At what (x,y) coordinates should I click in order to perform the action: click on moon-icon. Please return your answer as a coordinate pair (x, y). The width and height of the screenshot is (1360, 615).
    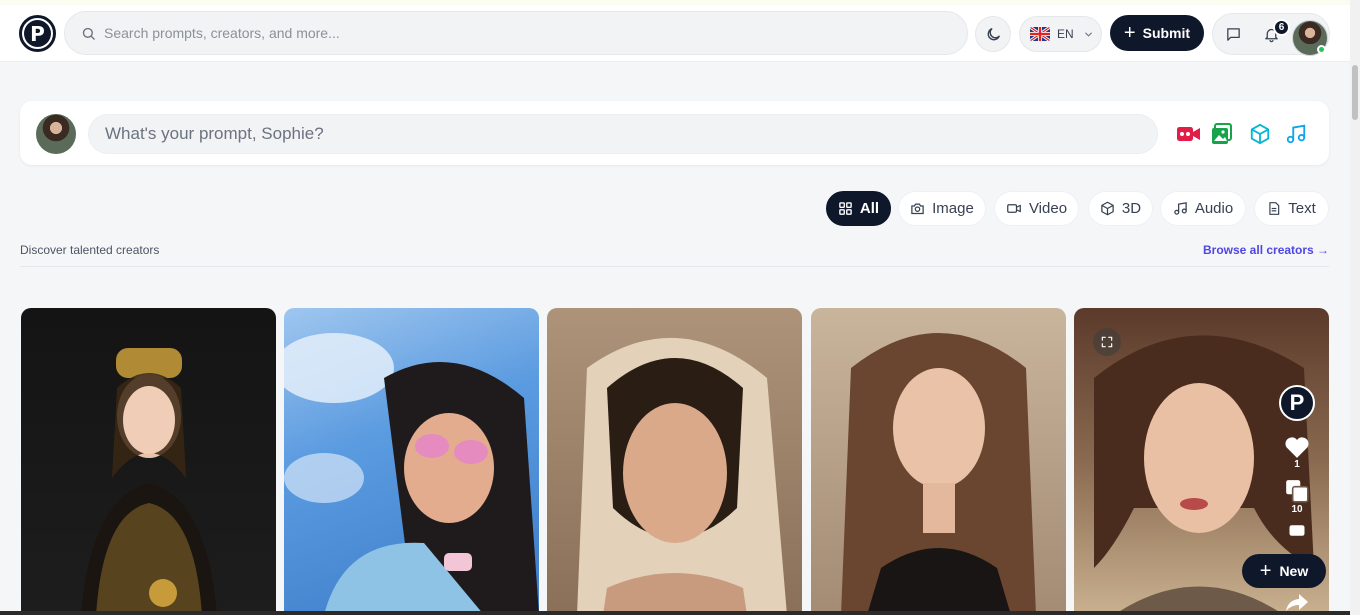
    Looking at the image, I should click on (993, 33).